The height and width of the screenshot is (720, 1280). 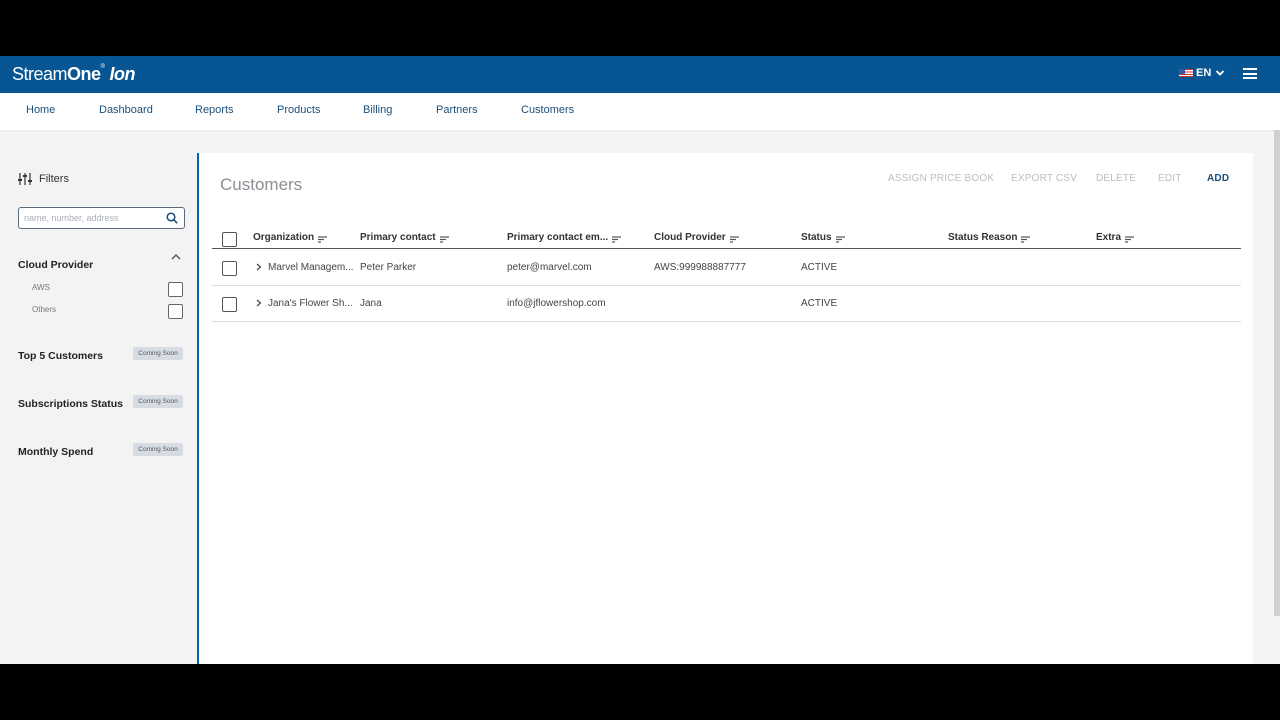 What do you see at coordinates (126, 110) in the screenshot?
I see `nav-dashboard: Dashboard` at bounding box center [126, 110].